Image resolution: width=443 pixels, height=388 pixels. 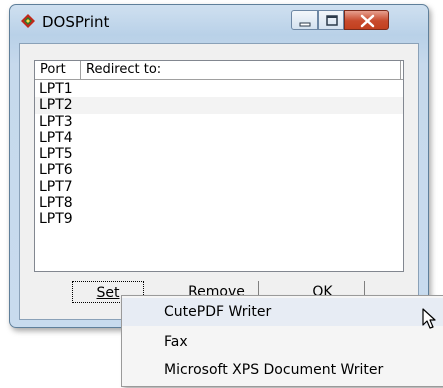 What do you see at coordinates (219, 170) in the screenshot?
I see `list-item: LPT6` at bounding box center [219, 170].